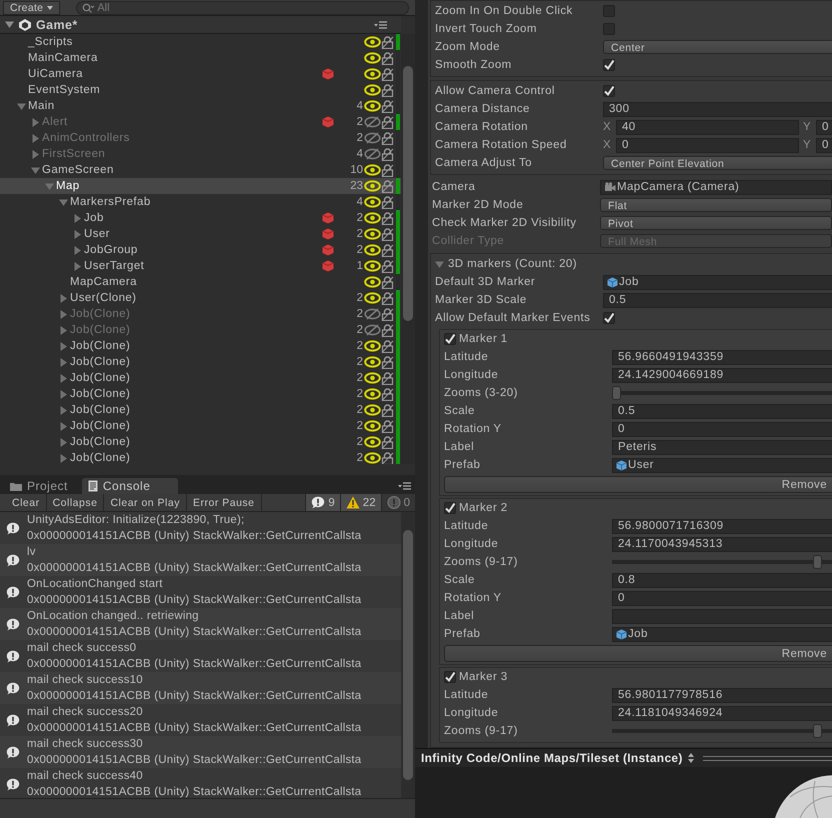 The height and width of the screenshot is (818, 832). Describe the element at coordinates (722, 375) in the screenshot. I see `text-field: 24.1429004669189` at that location.